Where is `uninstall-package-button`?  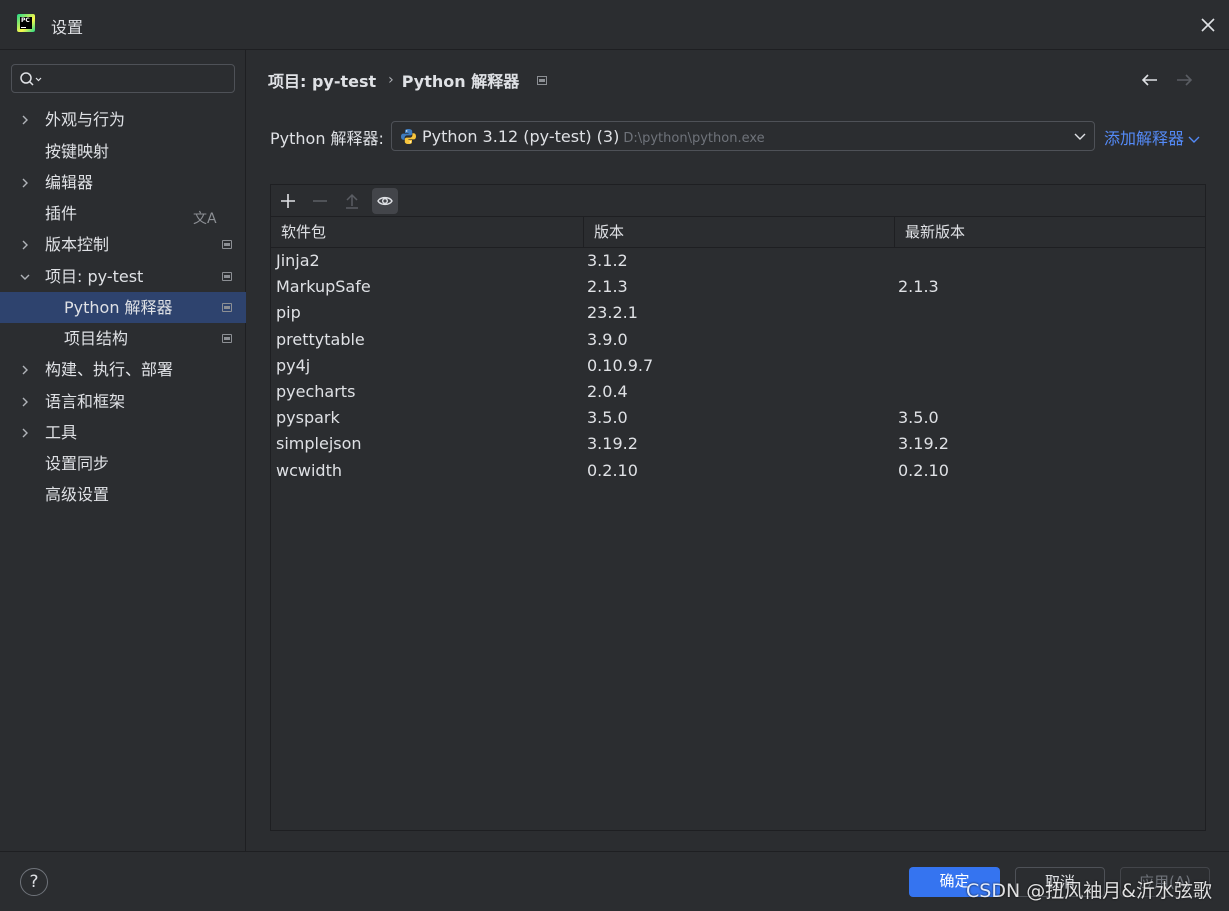 uninstall-package-button is located at coordinates (320, 201).